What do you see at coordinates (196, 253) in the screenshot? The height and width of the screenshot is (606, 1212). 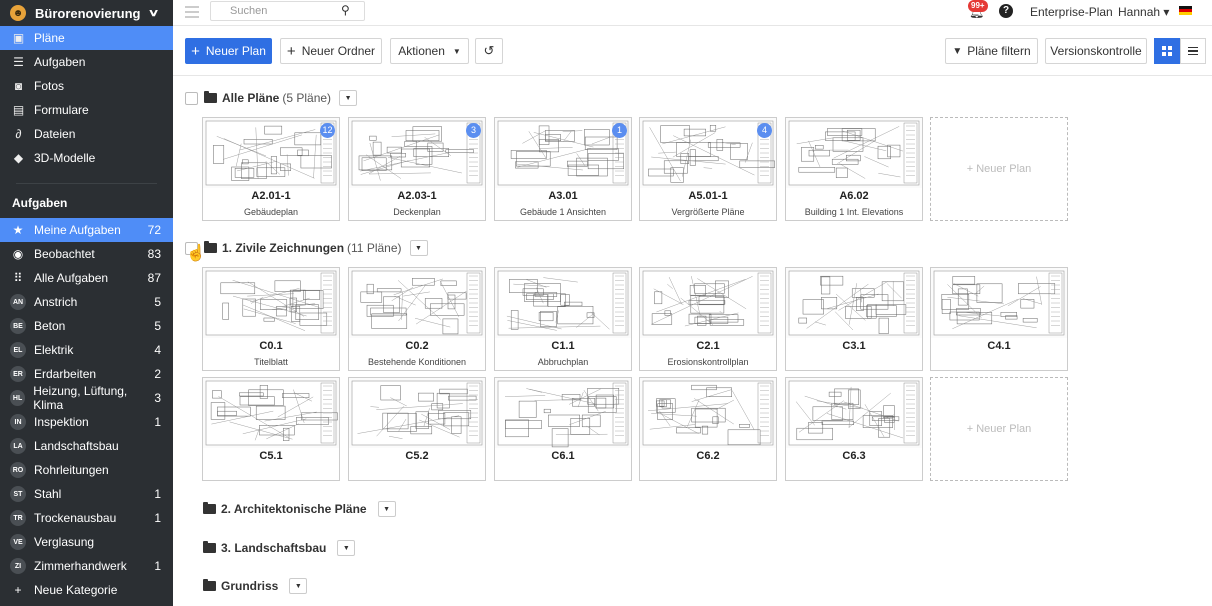 I see `hand-cursor-icon: ☝` at bounding box center [196, 253].